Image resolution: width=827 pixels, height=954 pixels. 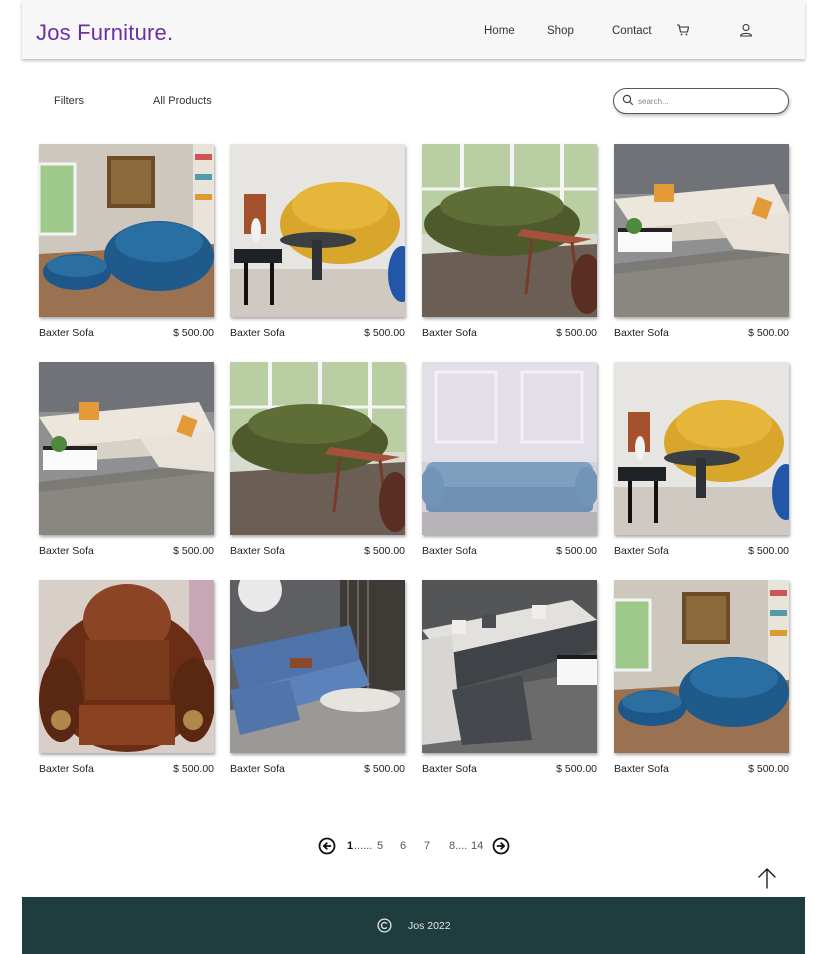 I want to click on search-input, so click(x=708, y=101).